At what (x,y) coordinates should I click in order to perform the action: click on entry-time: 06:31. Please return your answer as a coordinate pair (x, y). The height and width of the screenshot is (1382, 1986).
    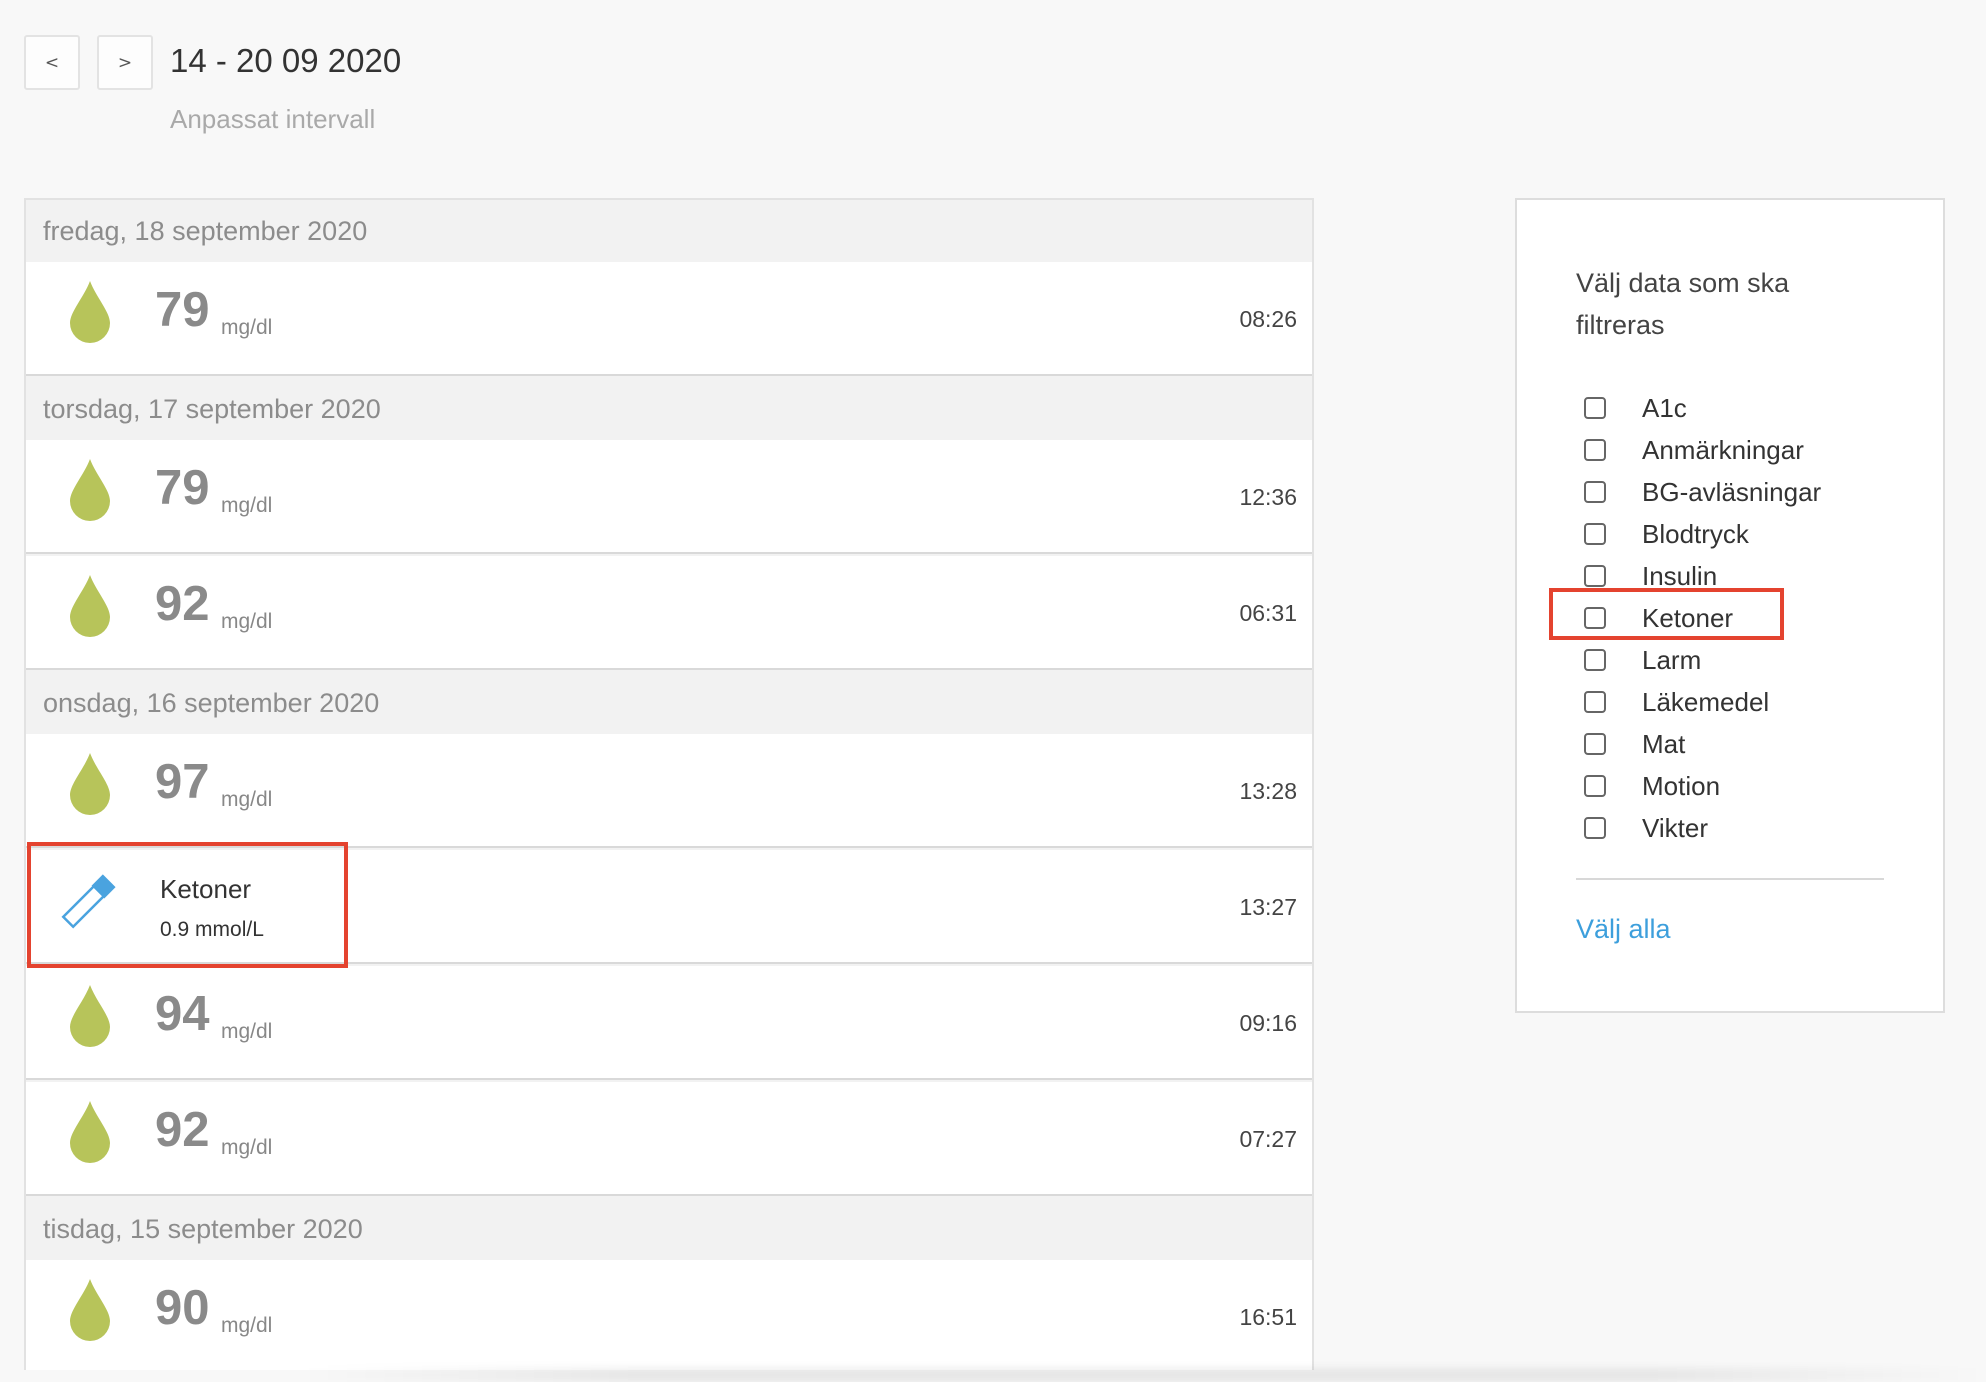
    Looking at the image, I should click on (1268, 613).